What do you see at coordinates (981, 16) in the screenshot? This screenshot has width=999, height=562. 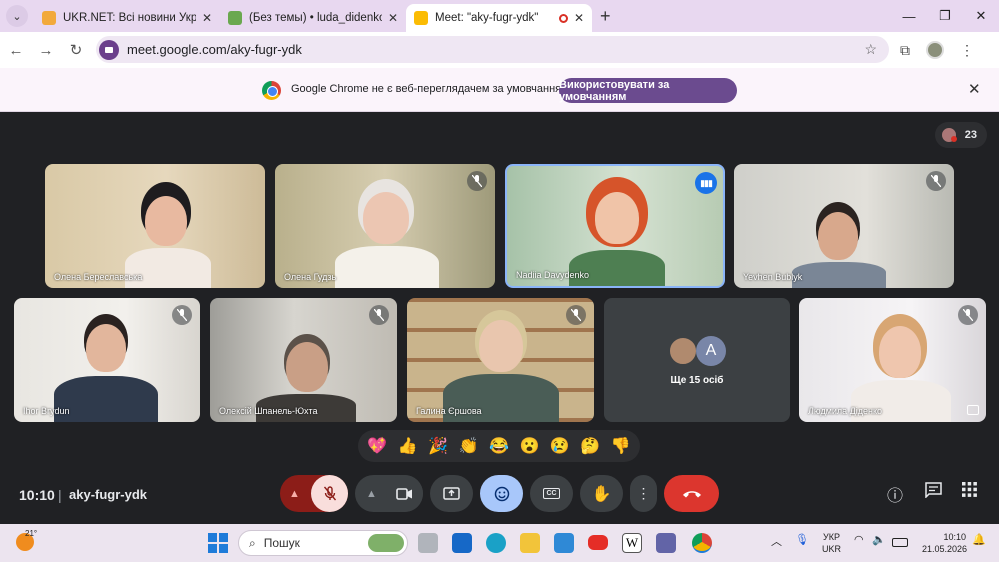 I see `window-close-icon: ✕` at bounding box center [981, 16].